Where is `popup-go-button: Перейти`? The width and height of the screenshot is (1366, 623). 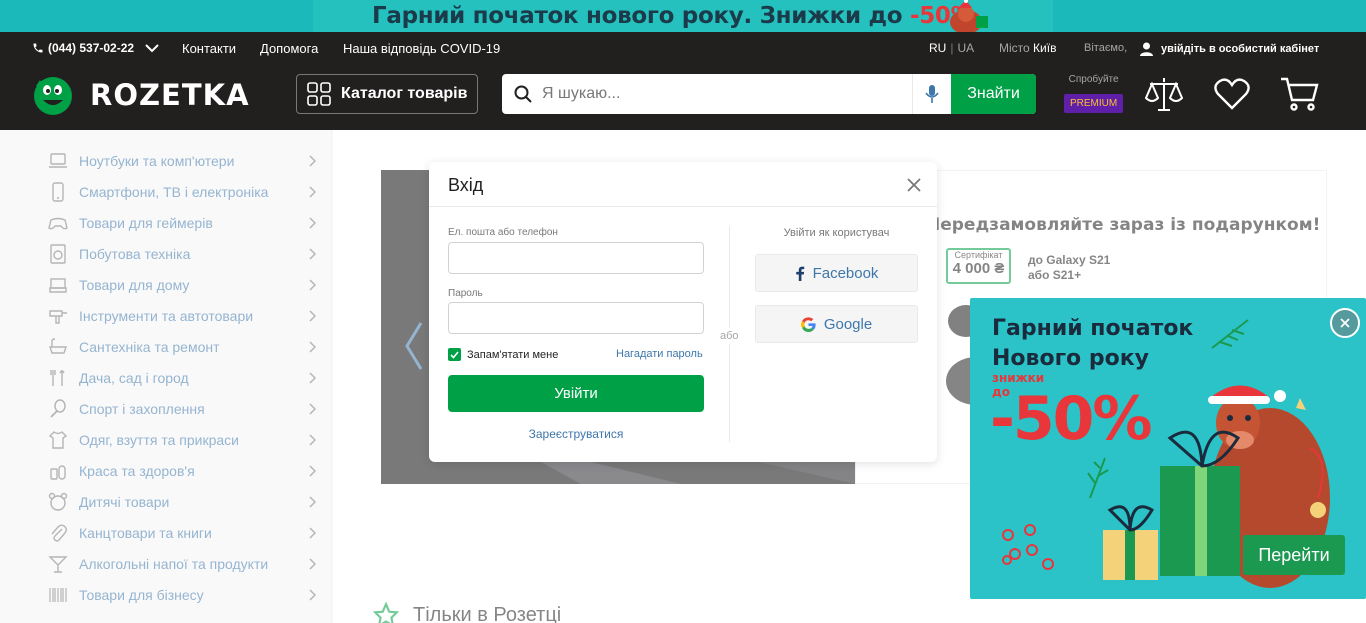
popup-go-button: Перейти is located at coordinates (1294, 555).